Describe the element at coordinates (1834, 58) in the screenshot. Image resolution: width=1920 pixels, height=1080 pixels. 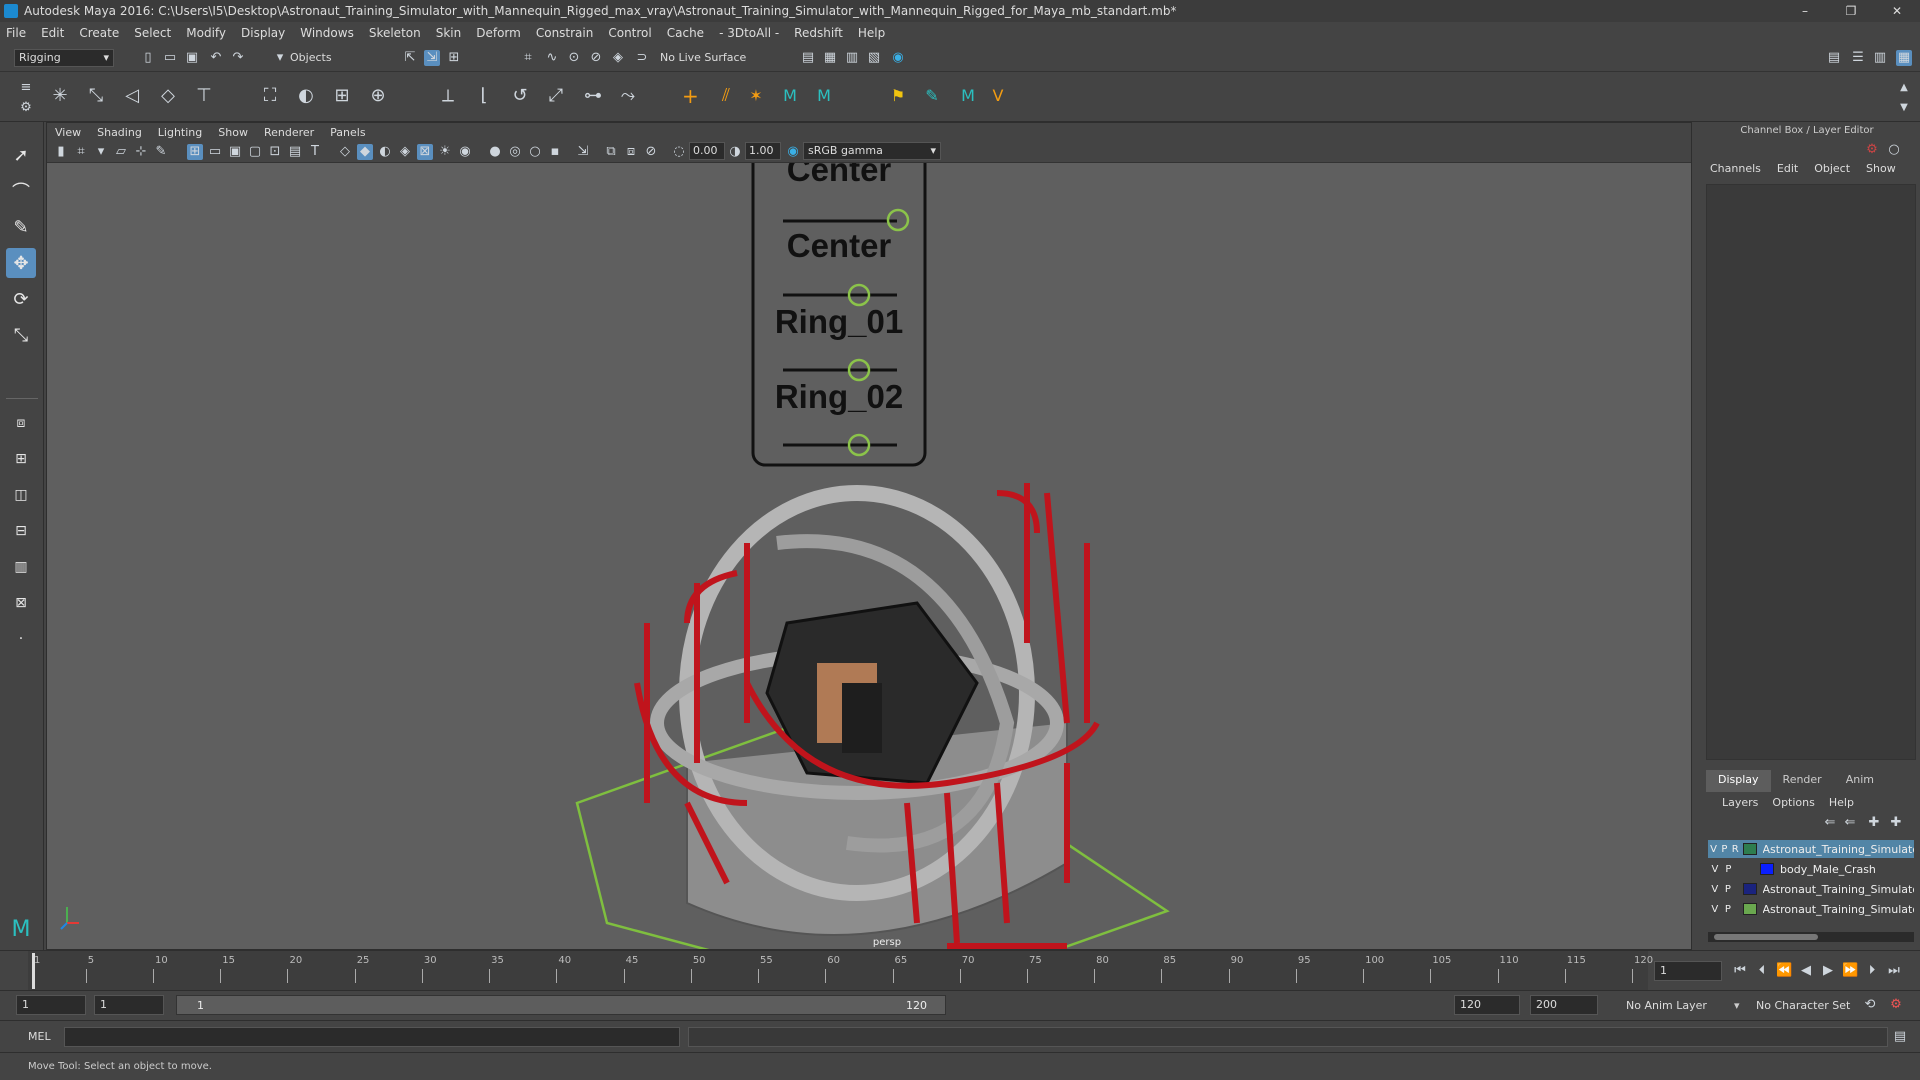
I see `modeling-toolkit-icon: ▤` at that location.